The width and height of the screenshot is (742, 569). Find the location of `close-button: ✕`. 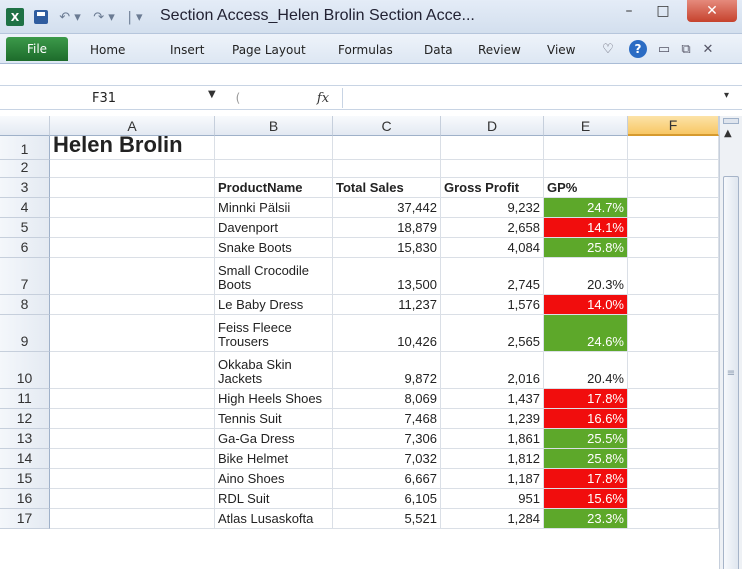

close-button: ✕ is located at coordinates (712, 11).